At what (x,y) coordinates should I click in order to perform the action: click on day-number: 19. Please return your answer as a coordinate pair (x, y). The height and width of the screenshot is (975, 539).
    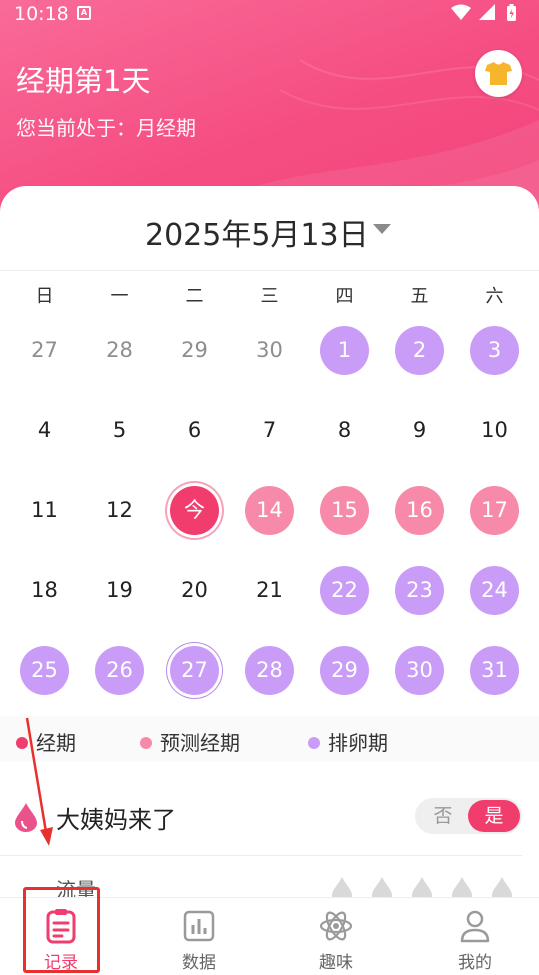
    Looking at the image, I should click on (119, 590).